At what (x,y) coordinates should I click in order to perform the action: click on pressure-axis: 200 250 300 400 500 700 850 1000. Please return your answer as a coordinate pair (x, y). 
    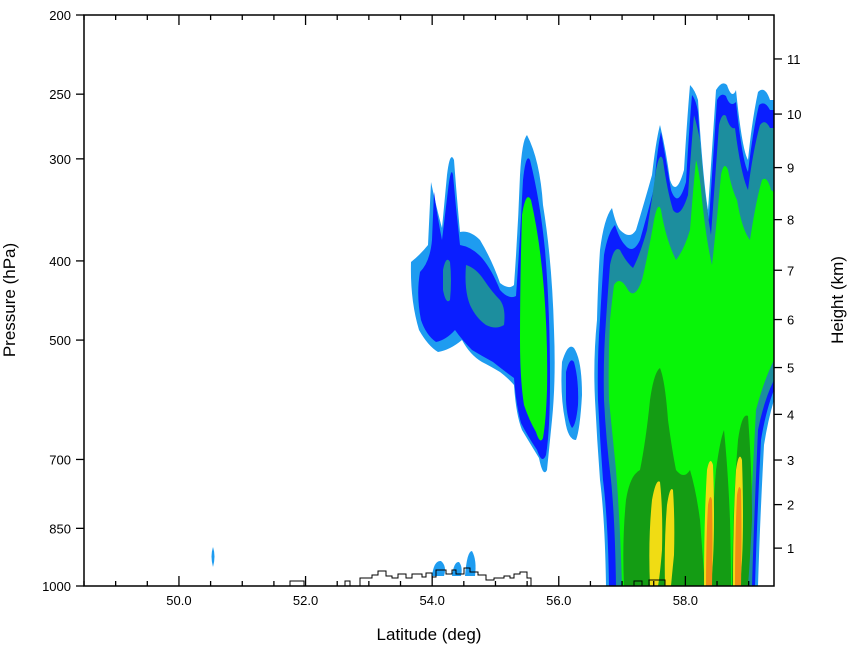
    Looking at the image, I should click on (63, 301).